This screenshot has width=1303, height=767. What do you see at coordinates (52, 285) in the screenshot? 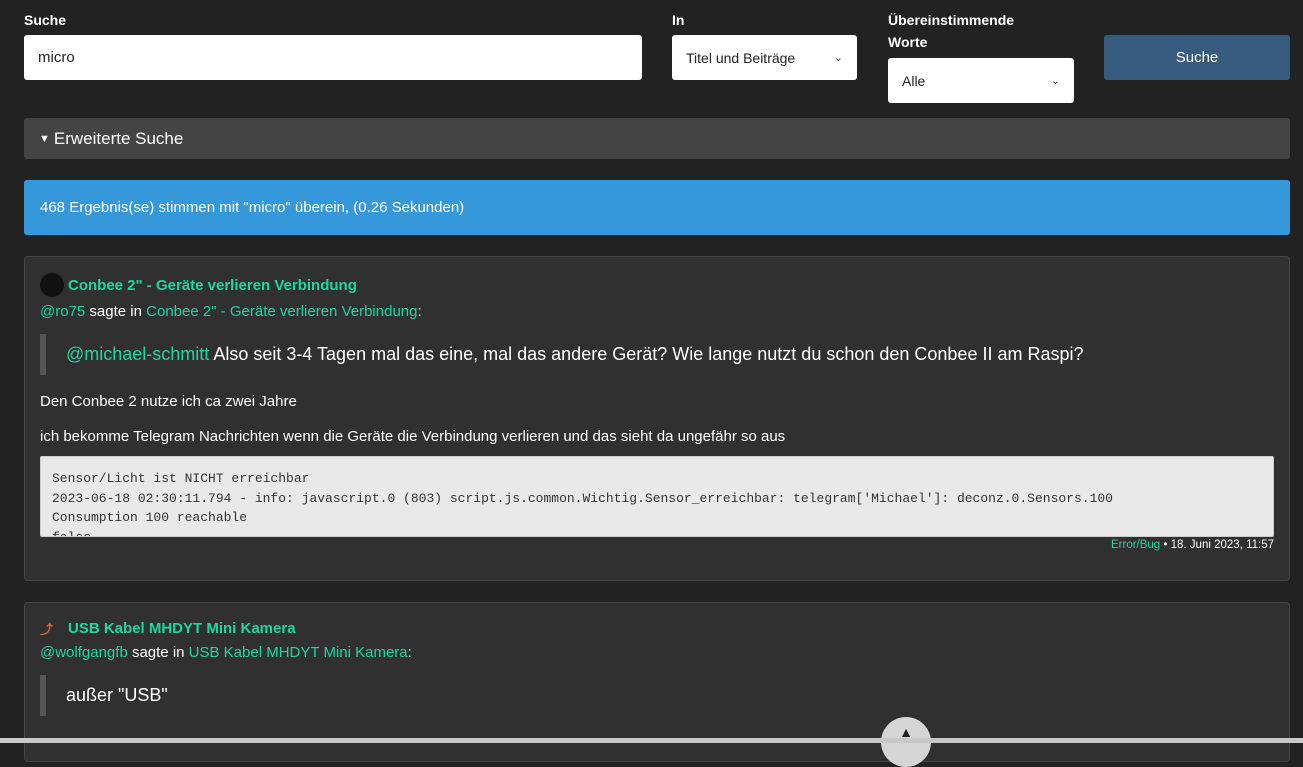
I see `avatar` at bounding box center [52, 285].